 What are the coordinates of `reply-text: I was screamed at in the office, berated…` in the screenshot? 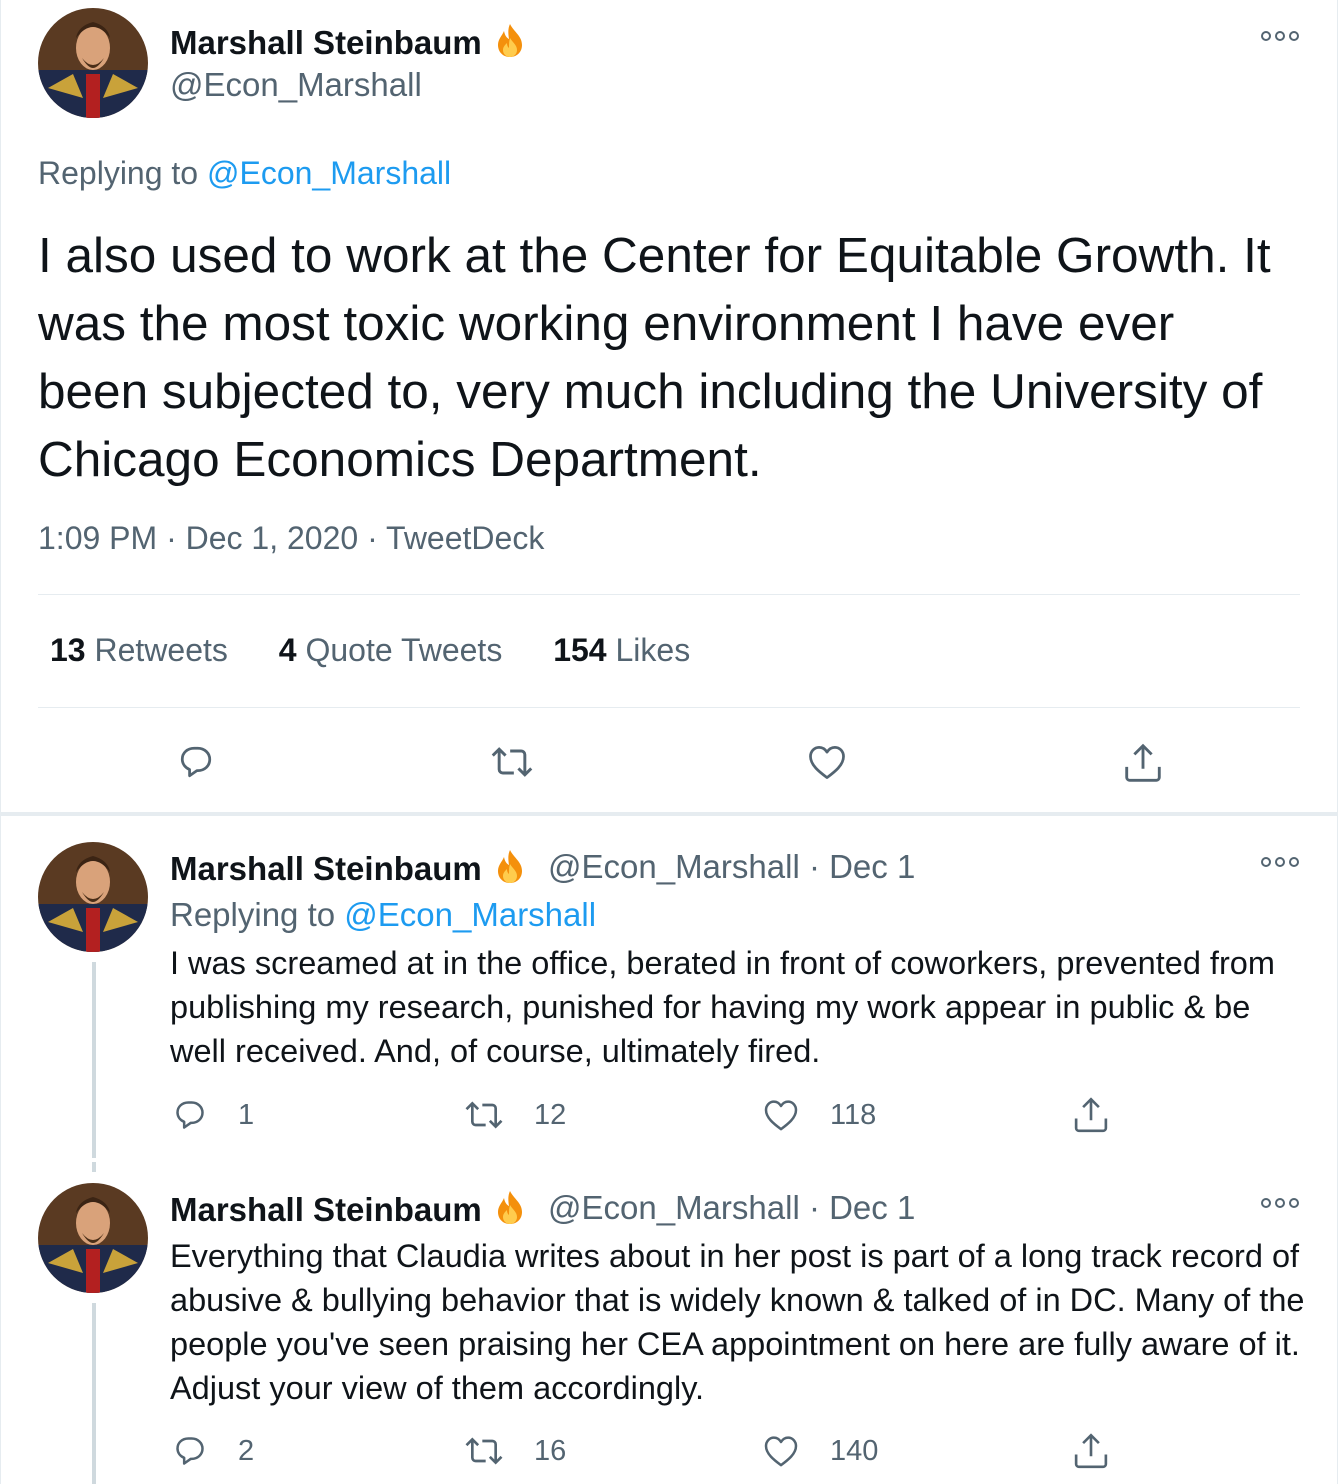 It's located at (722, 1007).